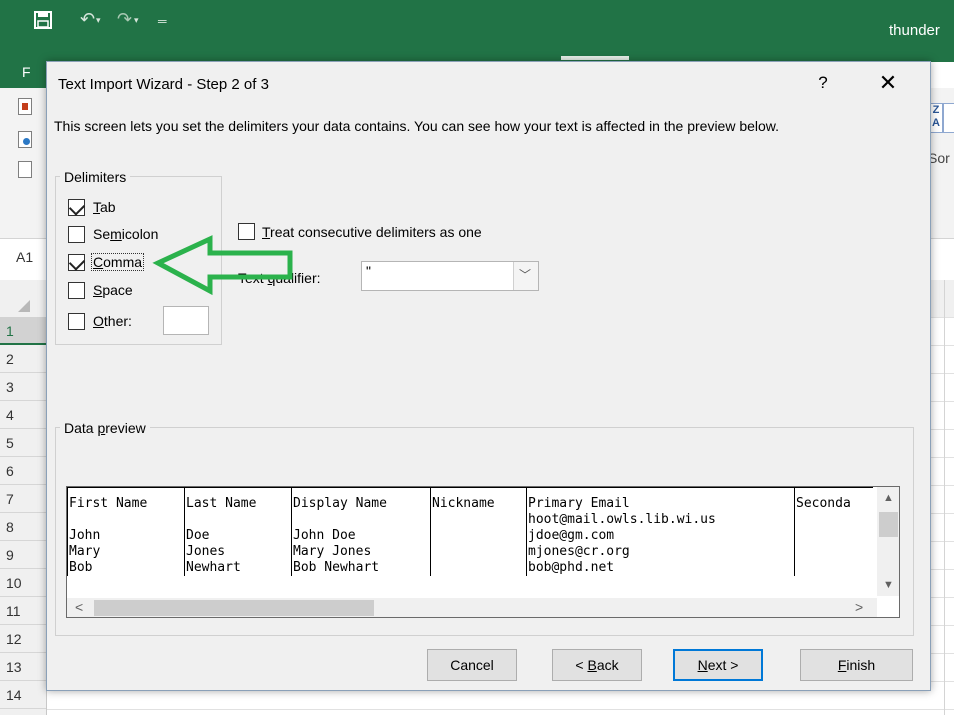  Describe the element at coordinates (361, 536) in the screenshot. I see `preview-cell: John Doe` at that location.